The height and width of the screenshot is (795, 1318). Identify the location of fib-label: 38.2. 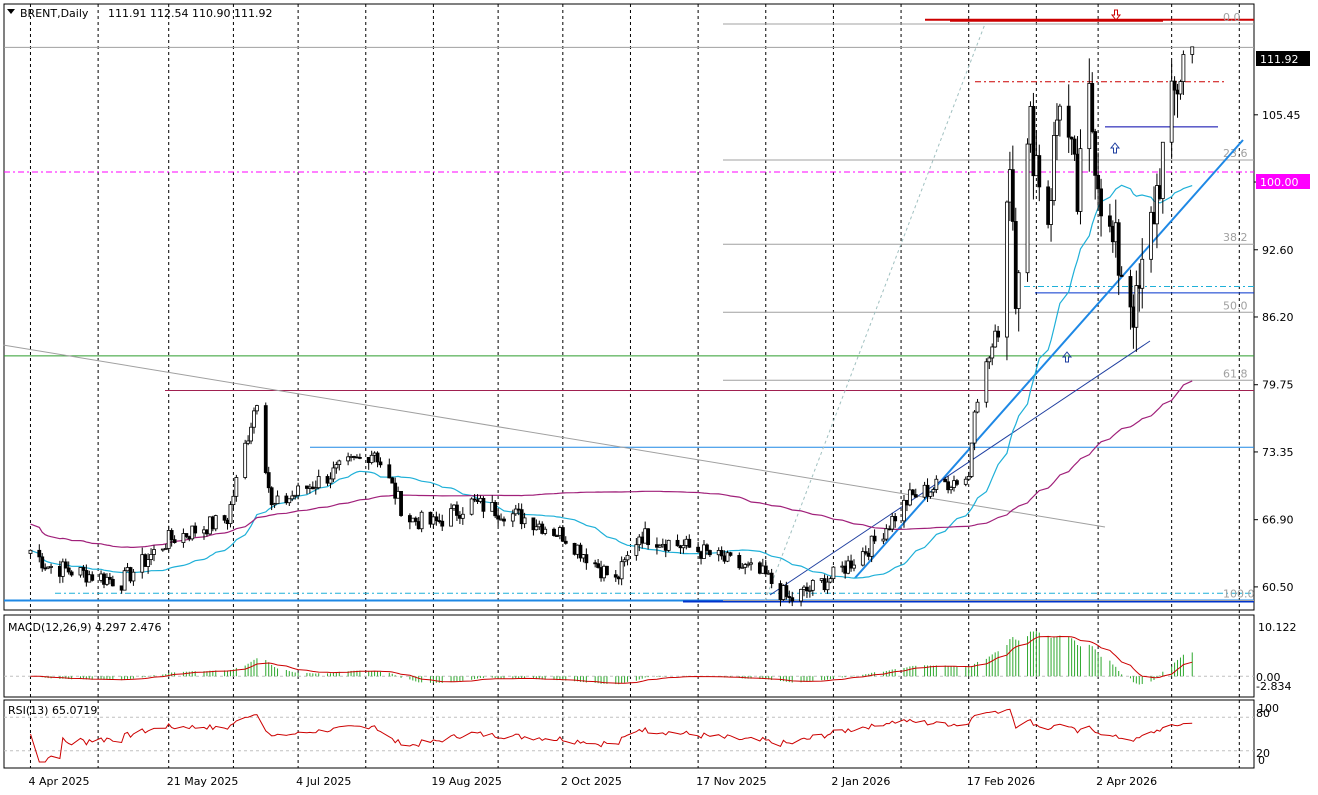
(1235, 237).